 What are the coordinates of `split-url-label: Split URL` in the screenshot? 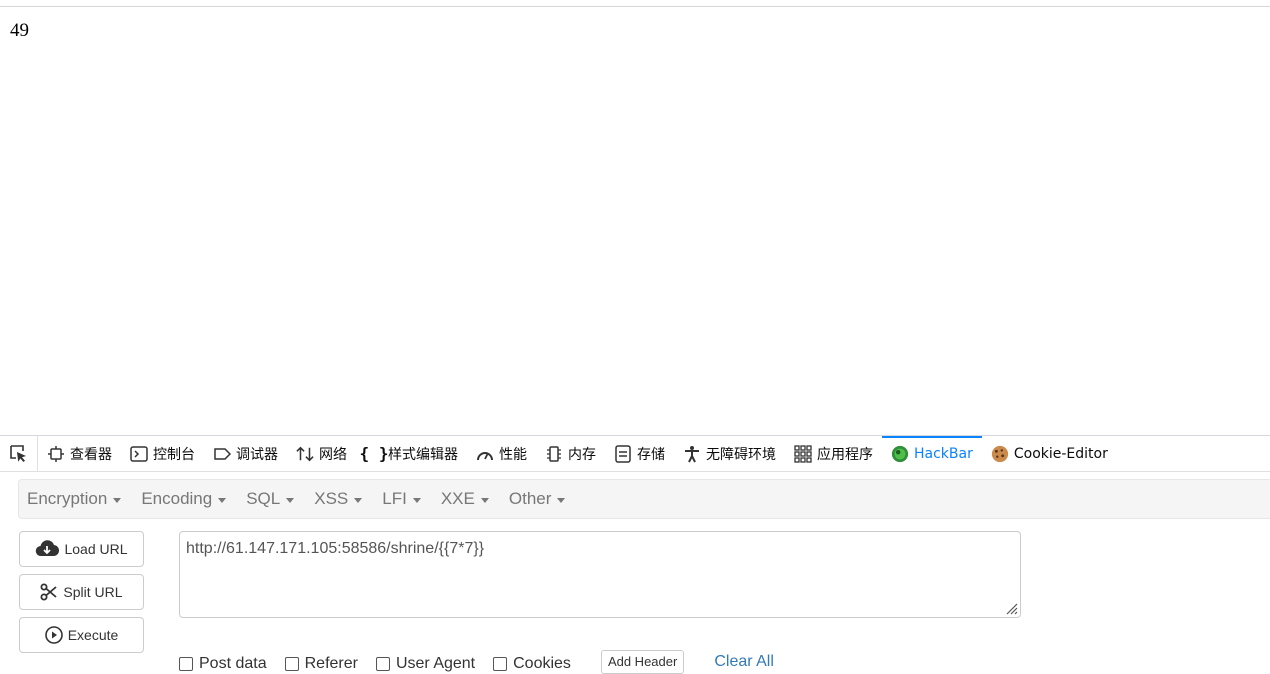 It's located at (93, 592).